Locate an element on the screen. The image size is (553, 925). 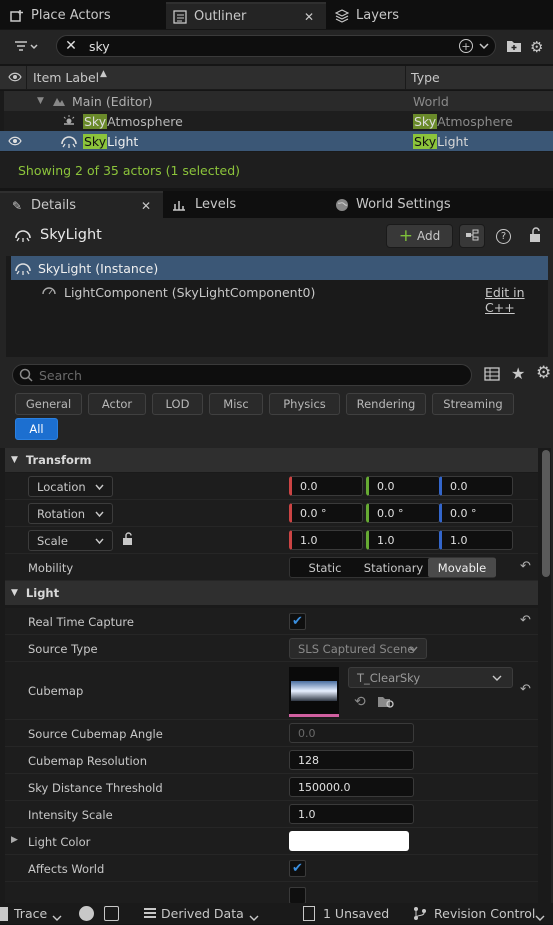
search-input: Search is located at coordinates (60, 375).